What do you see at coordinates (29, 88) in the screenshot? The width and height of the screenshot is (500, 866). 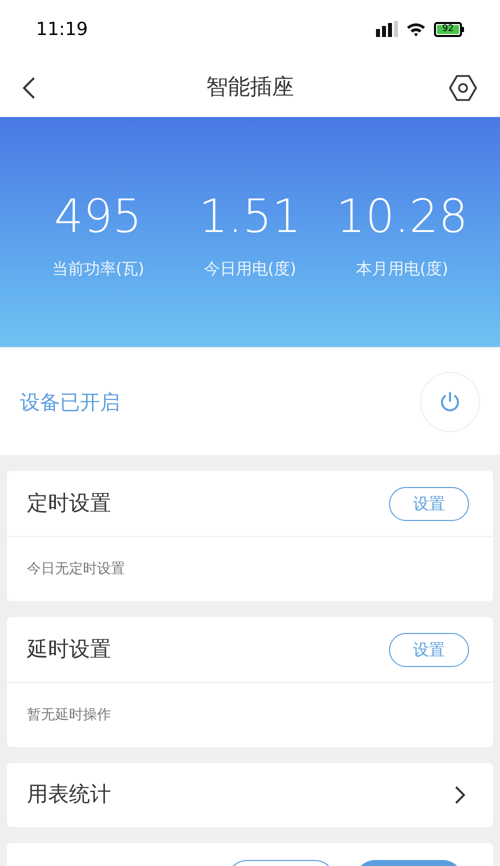 I see `back-icon` at bounding box center [29, 88].